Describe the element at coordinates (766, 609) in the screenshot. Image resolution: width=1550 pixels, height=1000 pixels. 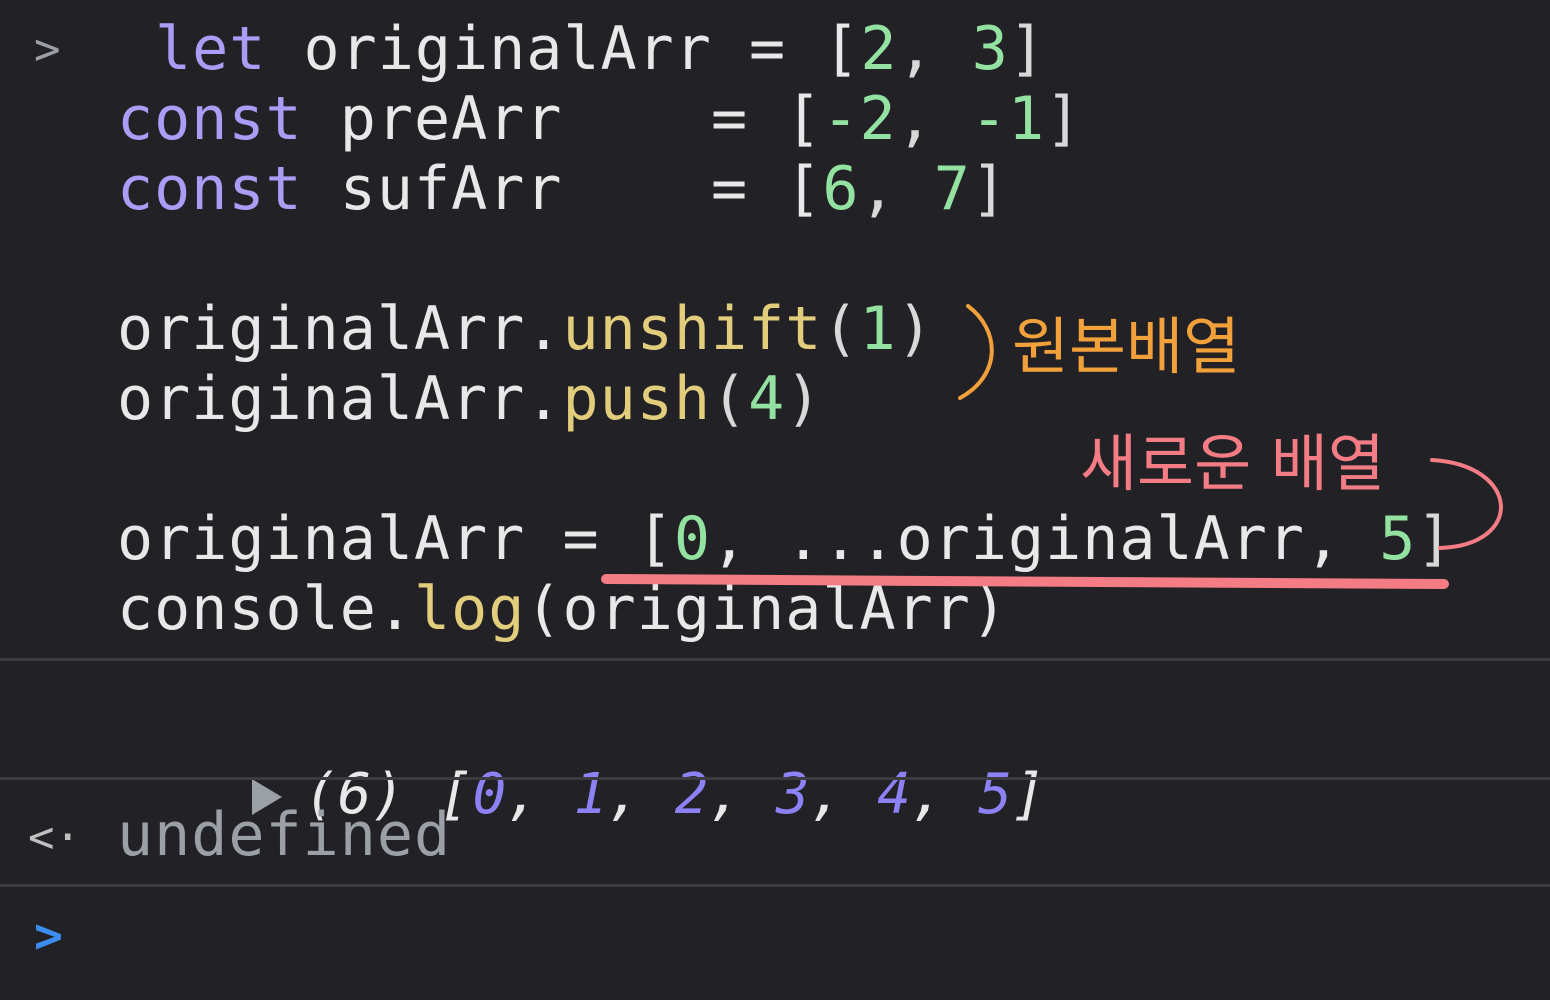
I see `code-token: (originalArr)` at that location.